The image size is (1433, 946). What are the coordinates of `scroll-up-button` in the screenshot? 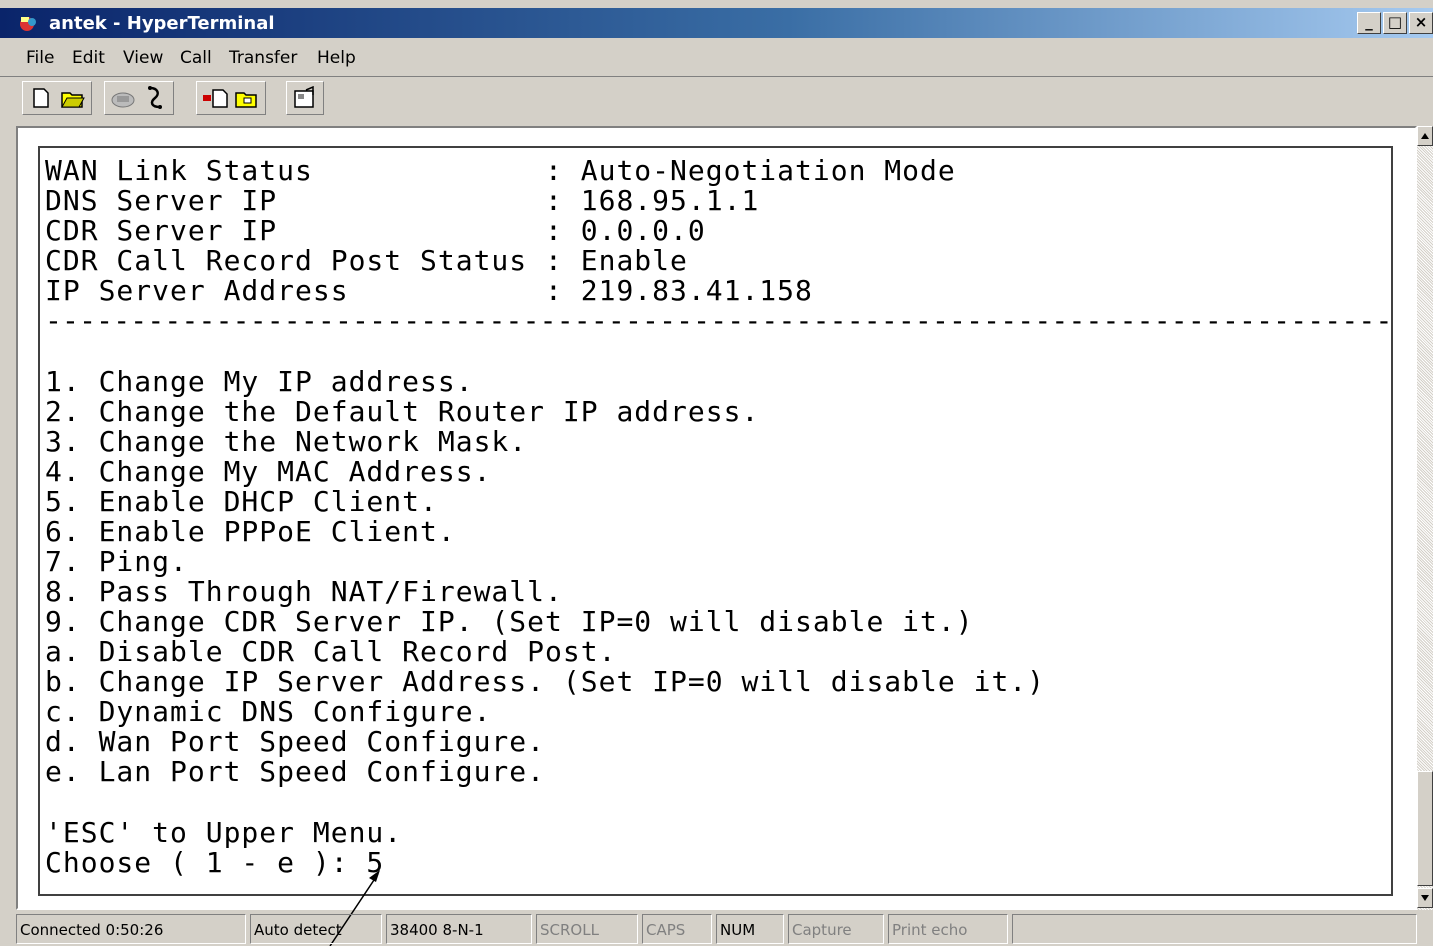 It's located at (1425, 136).